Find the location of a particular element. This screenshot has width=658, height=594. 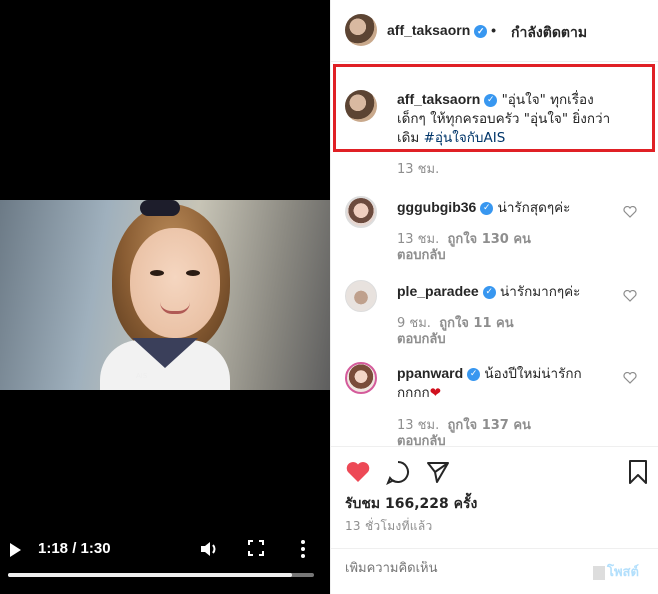

video-time: 1:18 / 1:30 is located at coordinates (74, 548).